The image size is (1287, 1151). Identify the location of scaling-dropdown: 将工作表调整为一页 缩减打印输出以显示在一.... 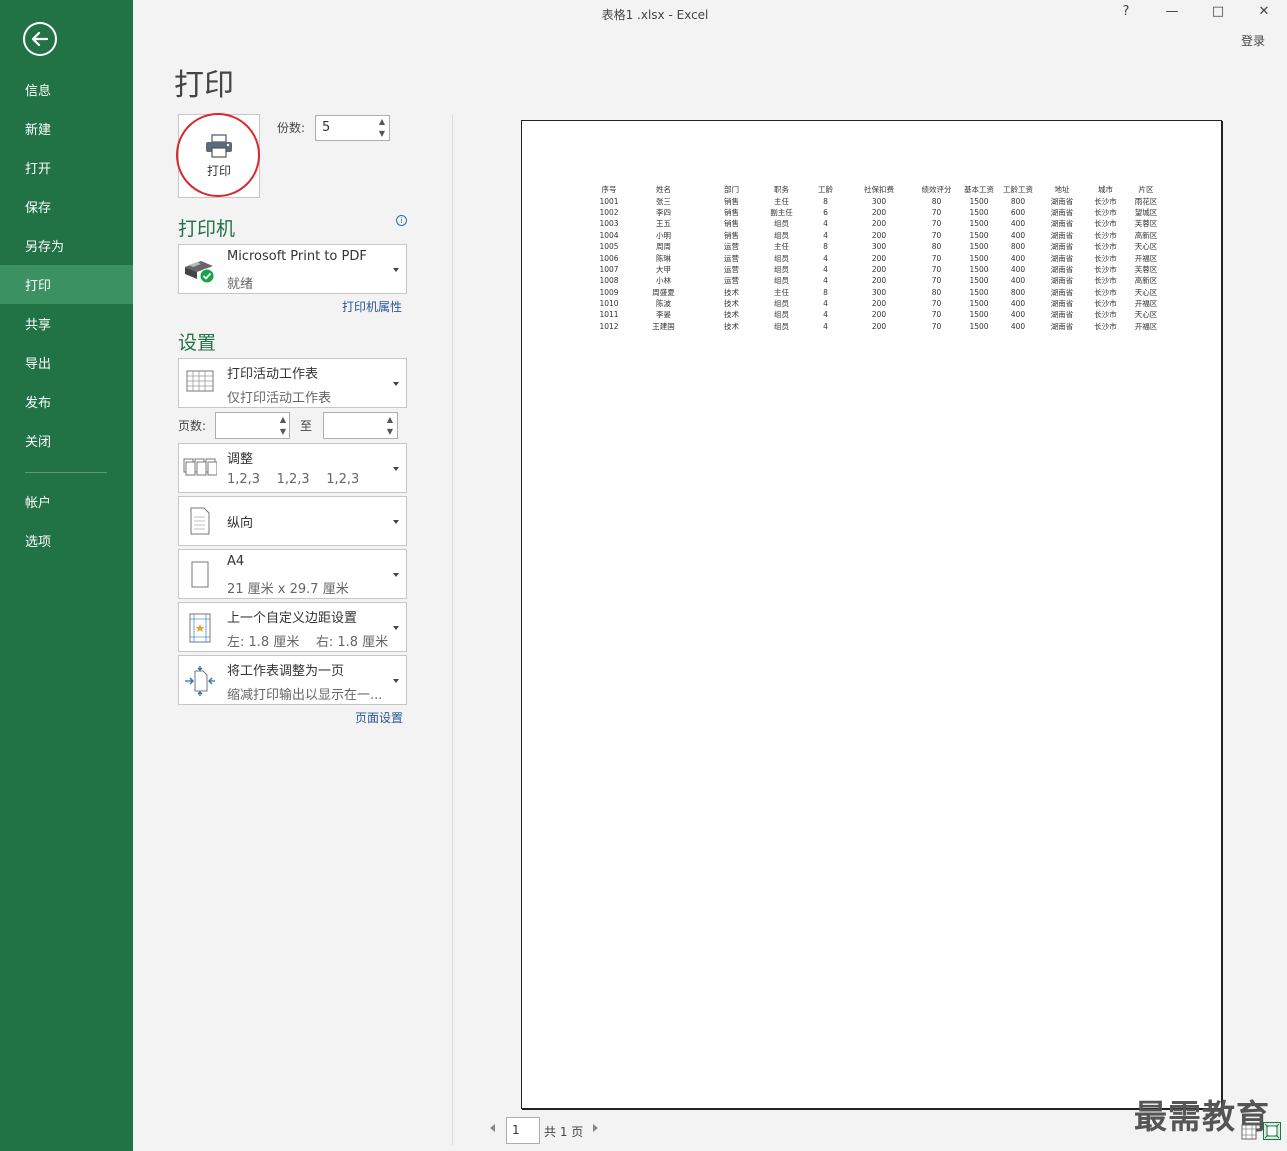
(292, 680).